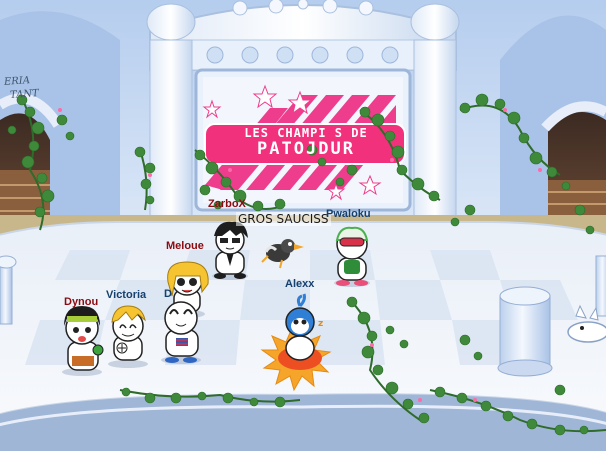 The height and width of the screenshot is (451, 606). Describe the element at coordinates (299, 284) in the screenshot. I see `player-name-alexx: Alexx` at that location.